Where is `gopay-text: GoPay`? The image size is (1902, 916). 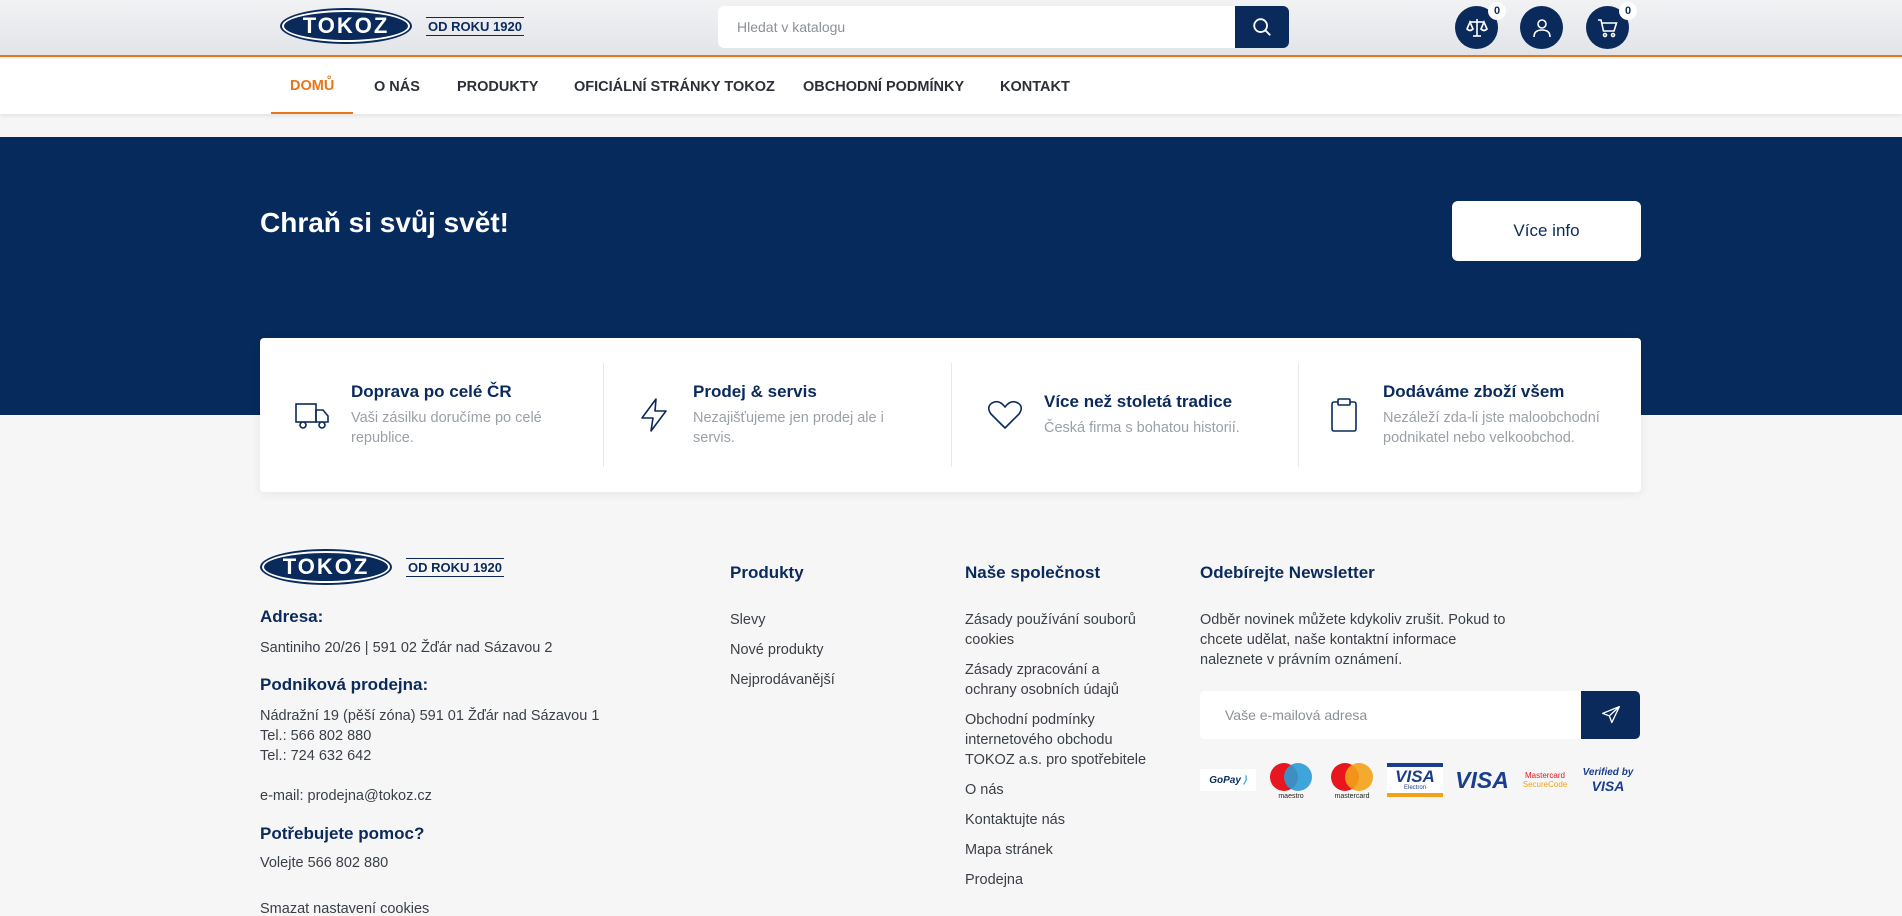 gopay-text: GoPay is located at coordinates (1225, 780).